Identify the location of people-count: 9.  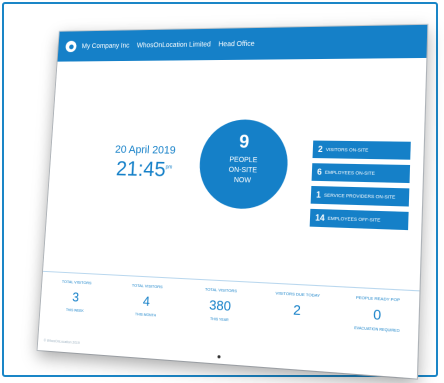
(244, 141).